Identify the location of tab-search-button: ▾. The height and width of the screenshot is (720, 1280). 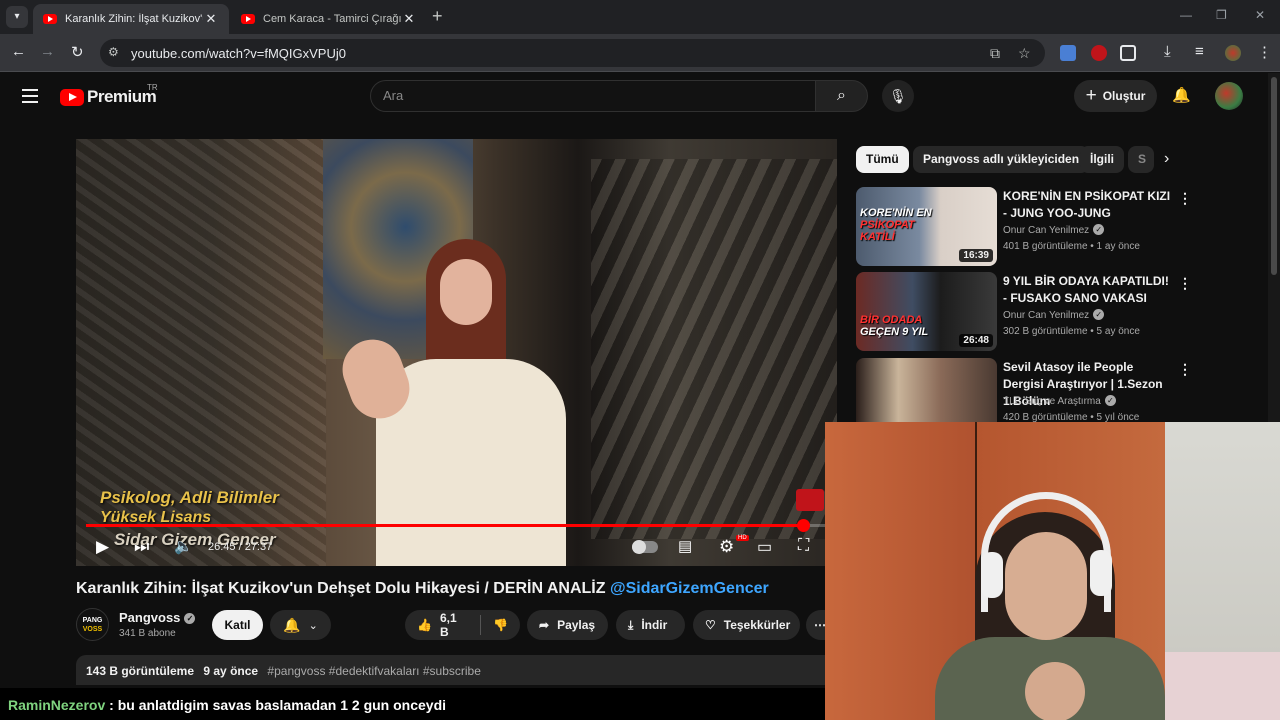
(17, 17).